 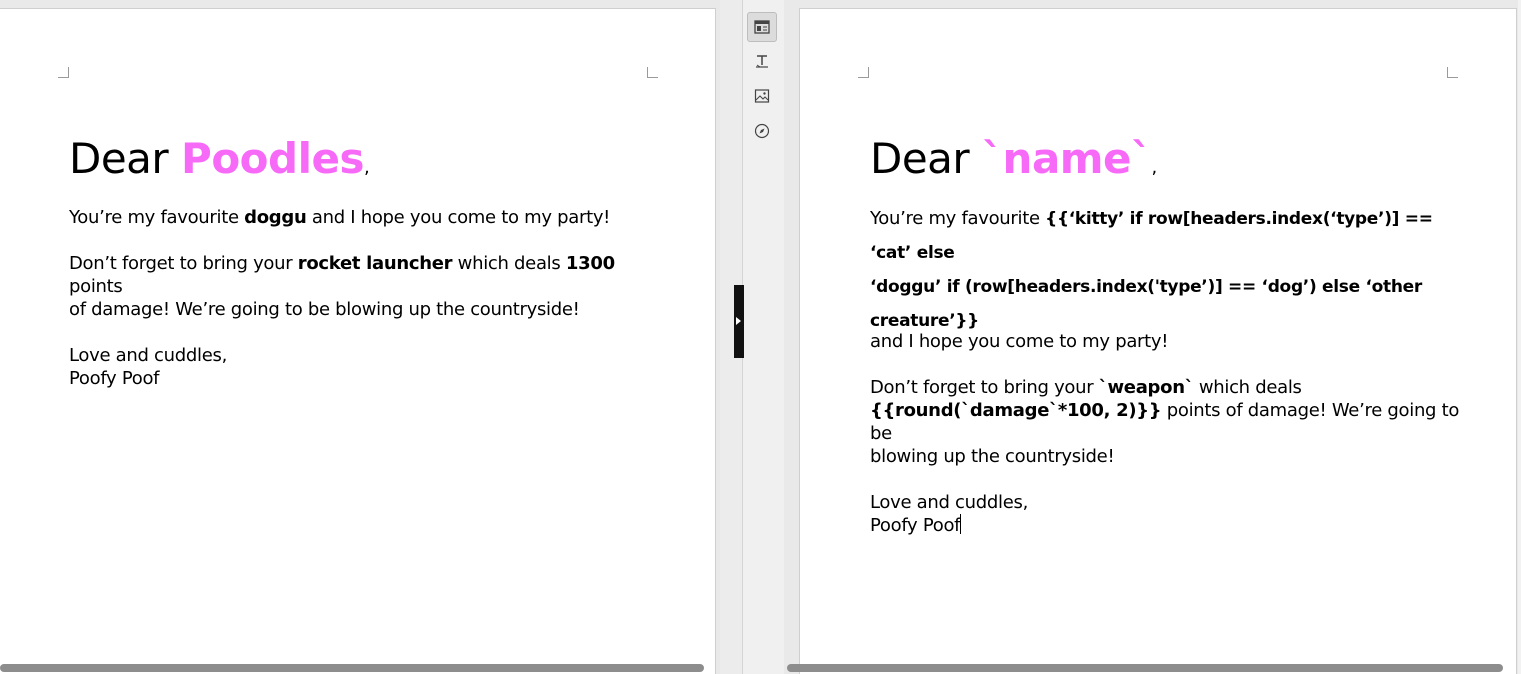 I want to click on properties-icon, so click(x=762, y=27).